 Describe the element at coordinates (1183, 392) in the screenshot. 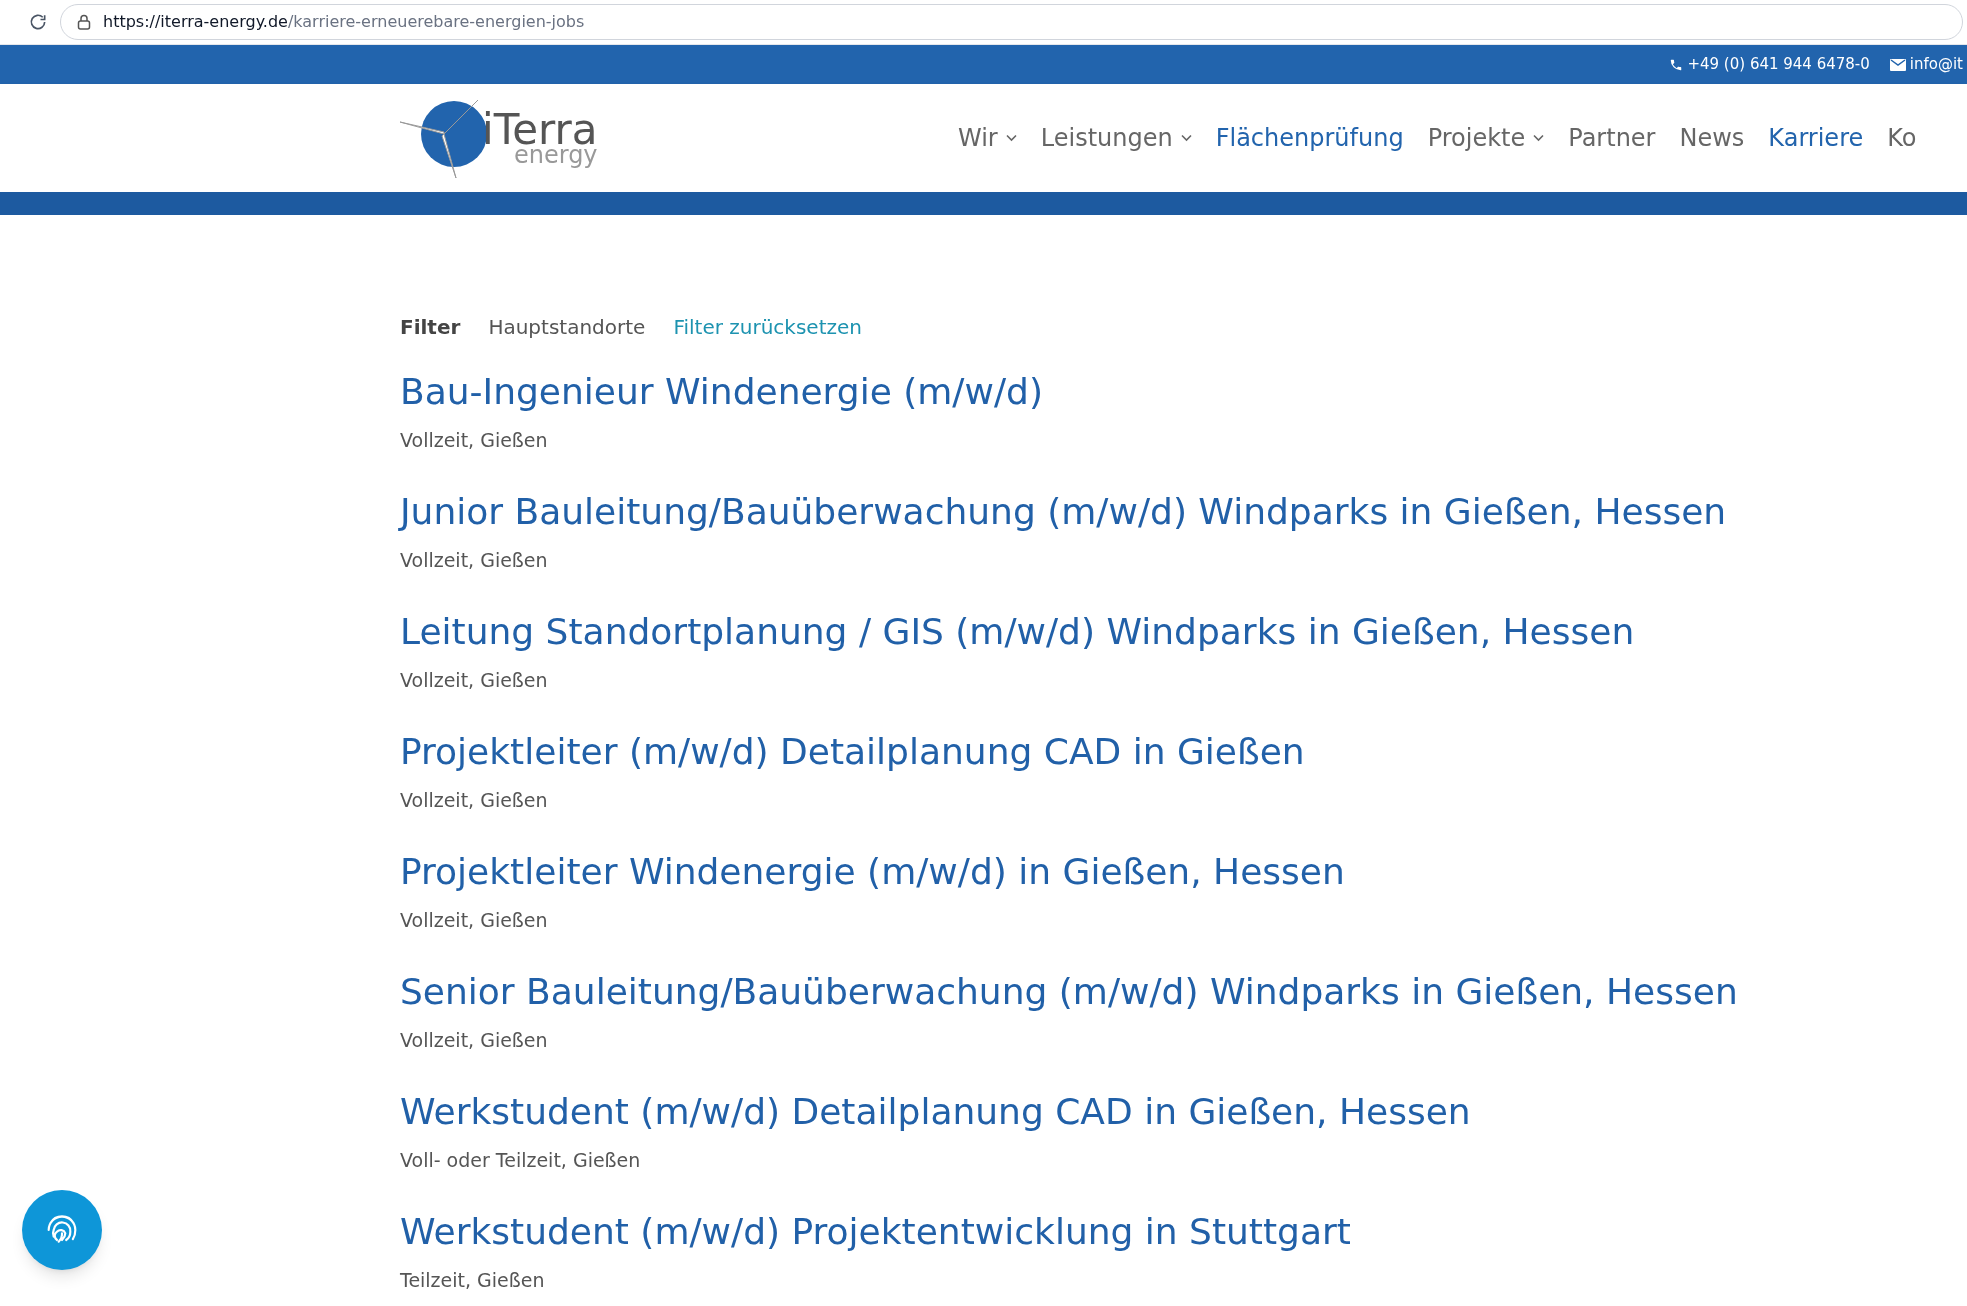

I see `job-title-link: Bau-Ingenieur Windenergie (m/w/d)` at that location.